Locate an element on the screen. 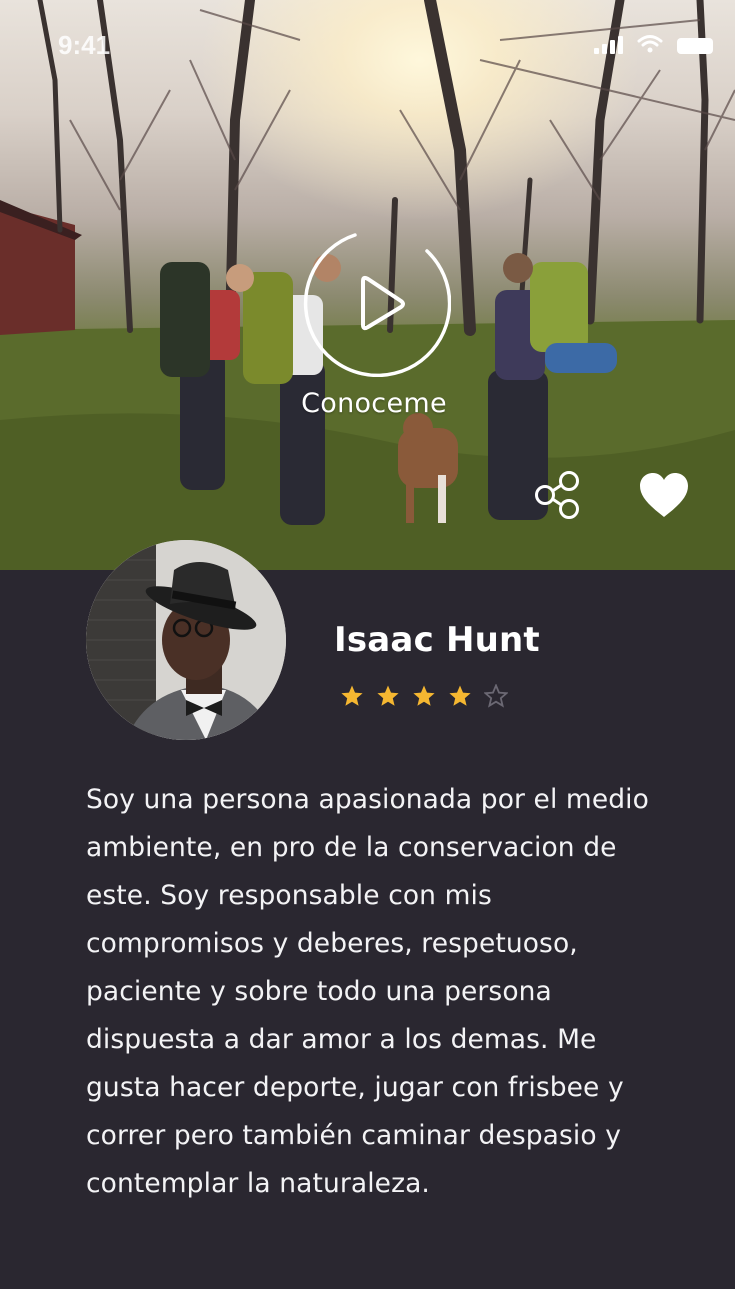  play-button is located at coordinates (377, 303).